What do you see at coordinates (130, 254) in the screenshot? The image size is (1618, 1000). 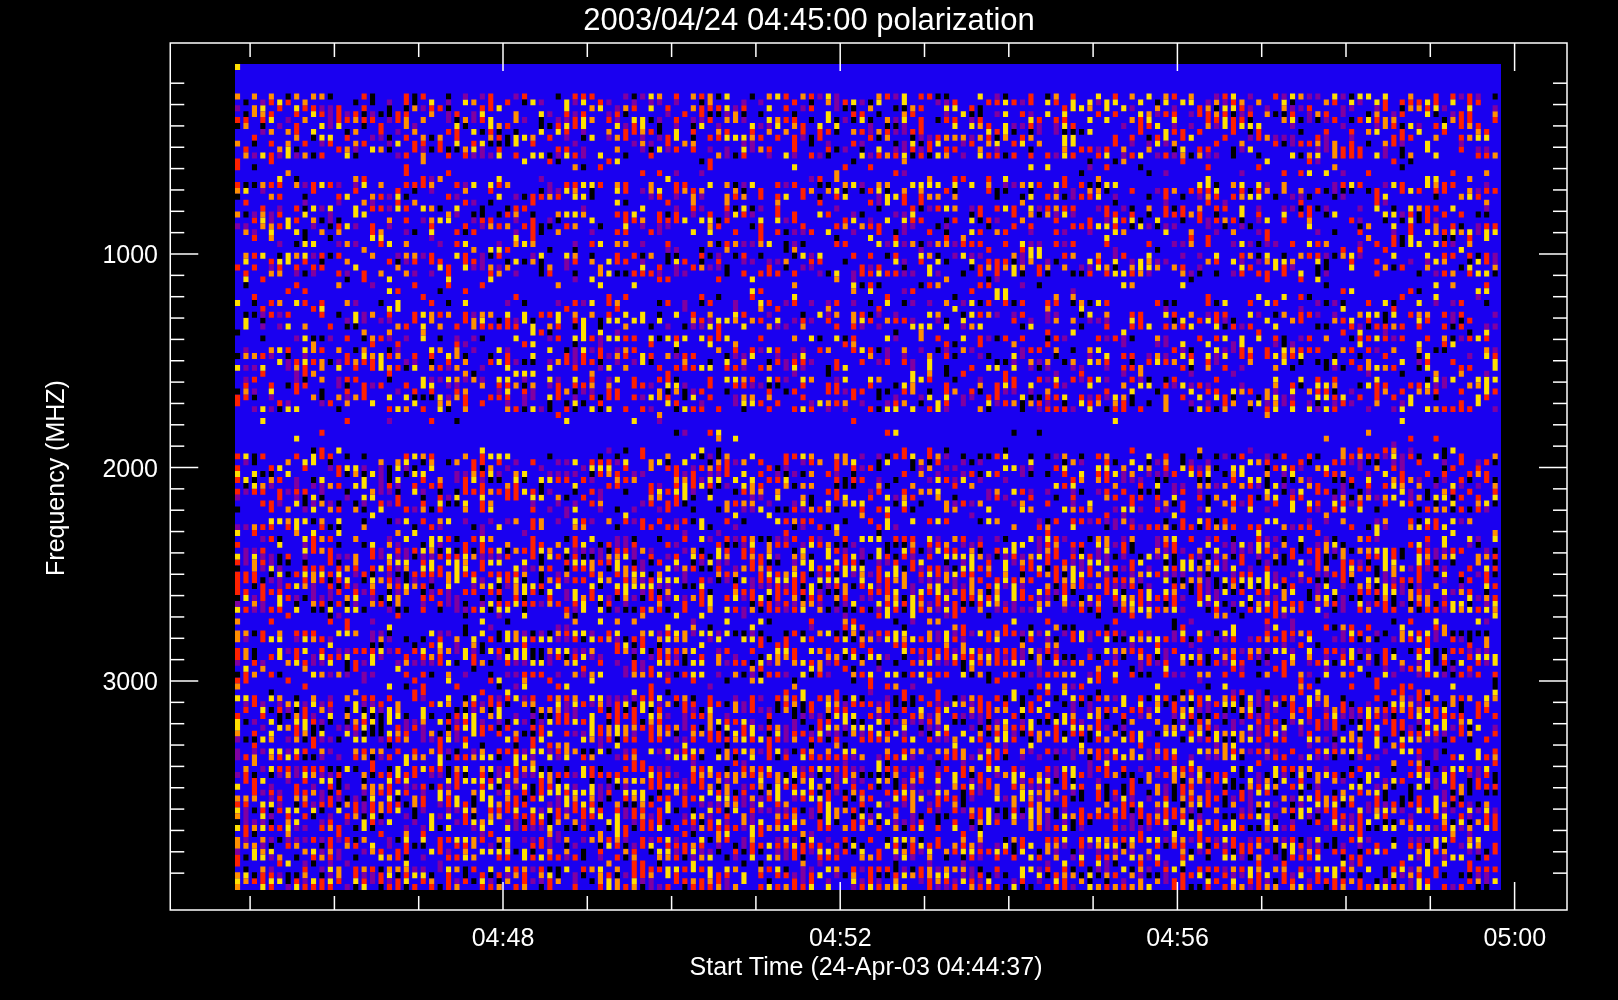 I see `y-tick-label: 1000` at bounding box center [130, 254].